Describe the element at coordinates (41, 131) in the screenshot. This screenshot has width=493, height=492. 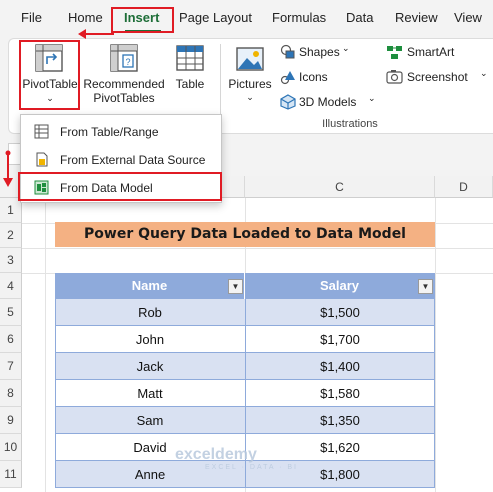
I see `table-range-icon` at that location.